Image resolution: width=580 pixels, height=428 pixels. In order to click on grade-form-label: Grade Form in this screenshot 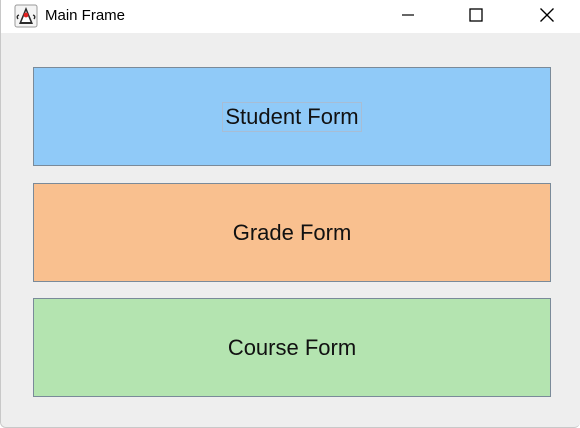, I will do `click(292, 232)`.